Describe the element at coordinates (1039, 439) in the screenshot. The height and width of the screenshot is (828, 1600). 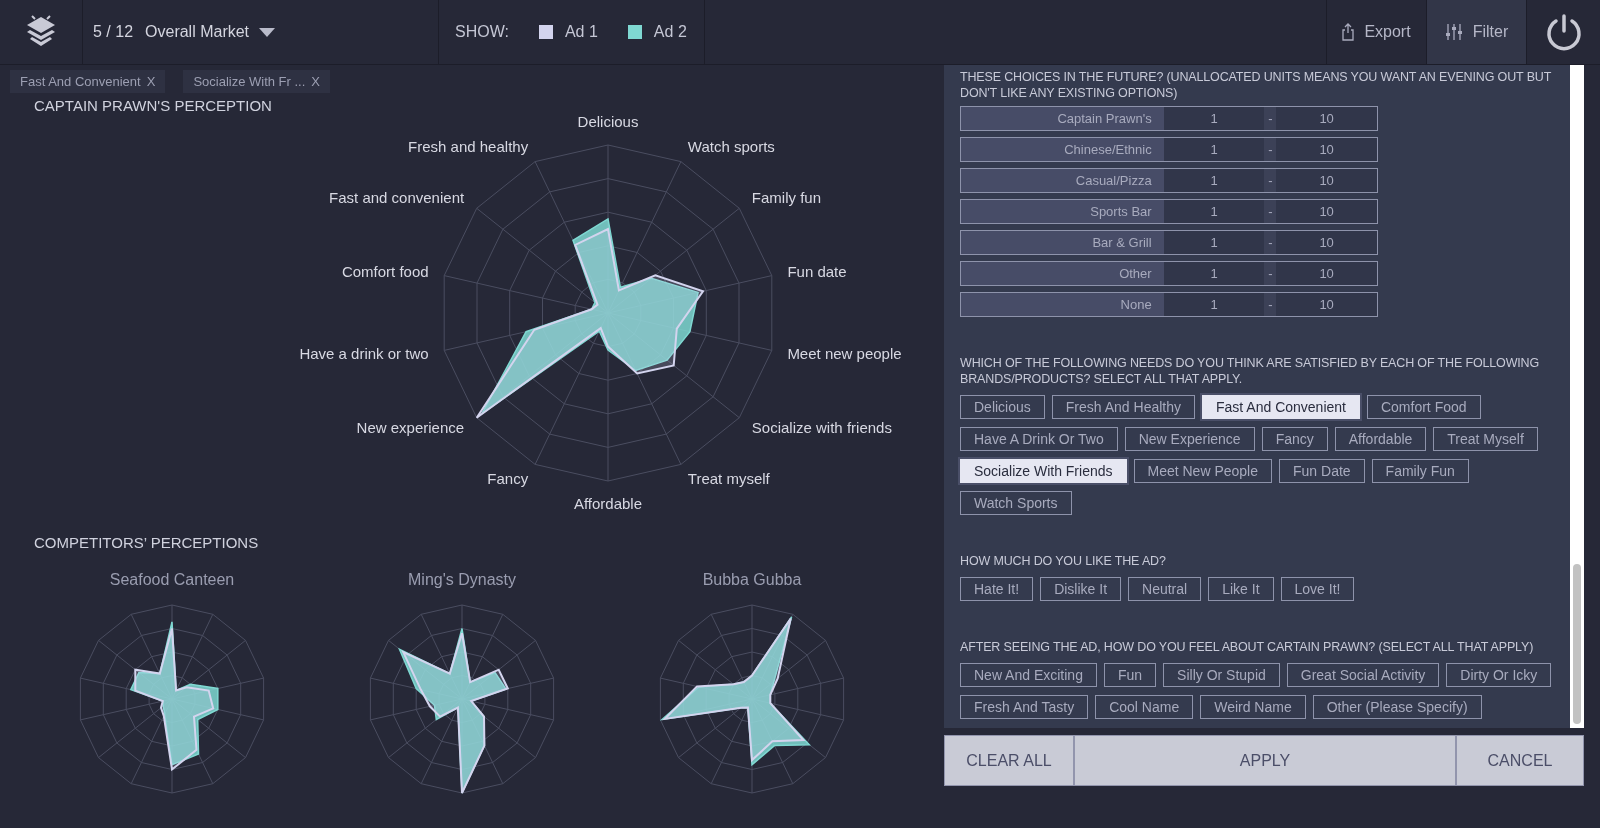
I see `option-chip: Have A Drink Or Two` at that location.